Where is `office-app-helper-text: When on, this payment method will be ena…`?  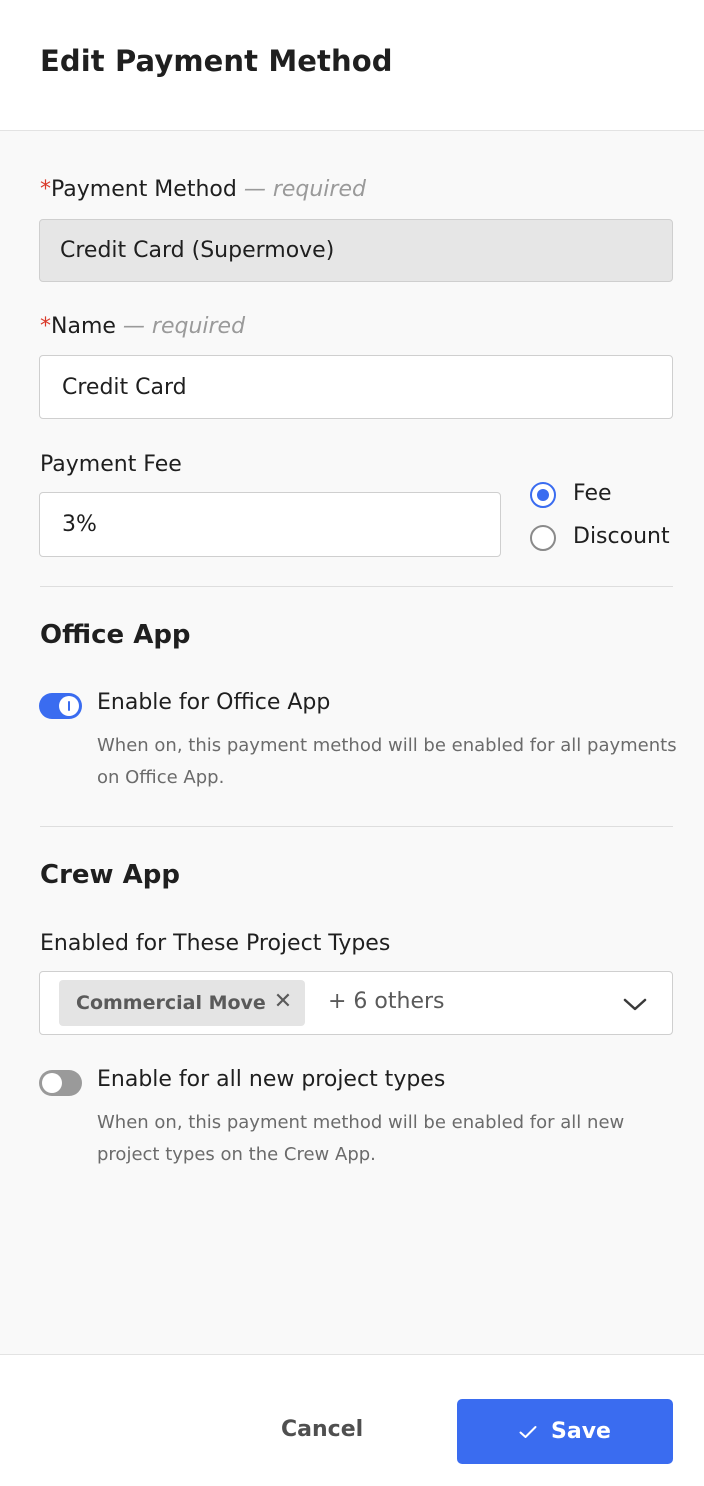
office-app-helper-text: When on, this payment method will be ena… is located at coordinates (387, 761).